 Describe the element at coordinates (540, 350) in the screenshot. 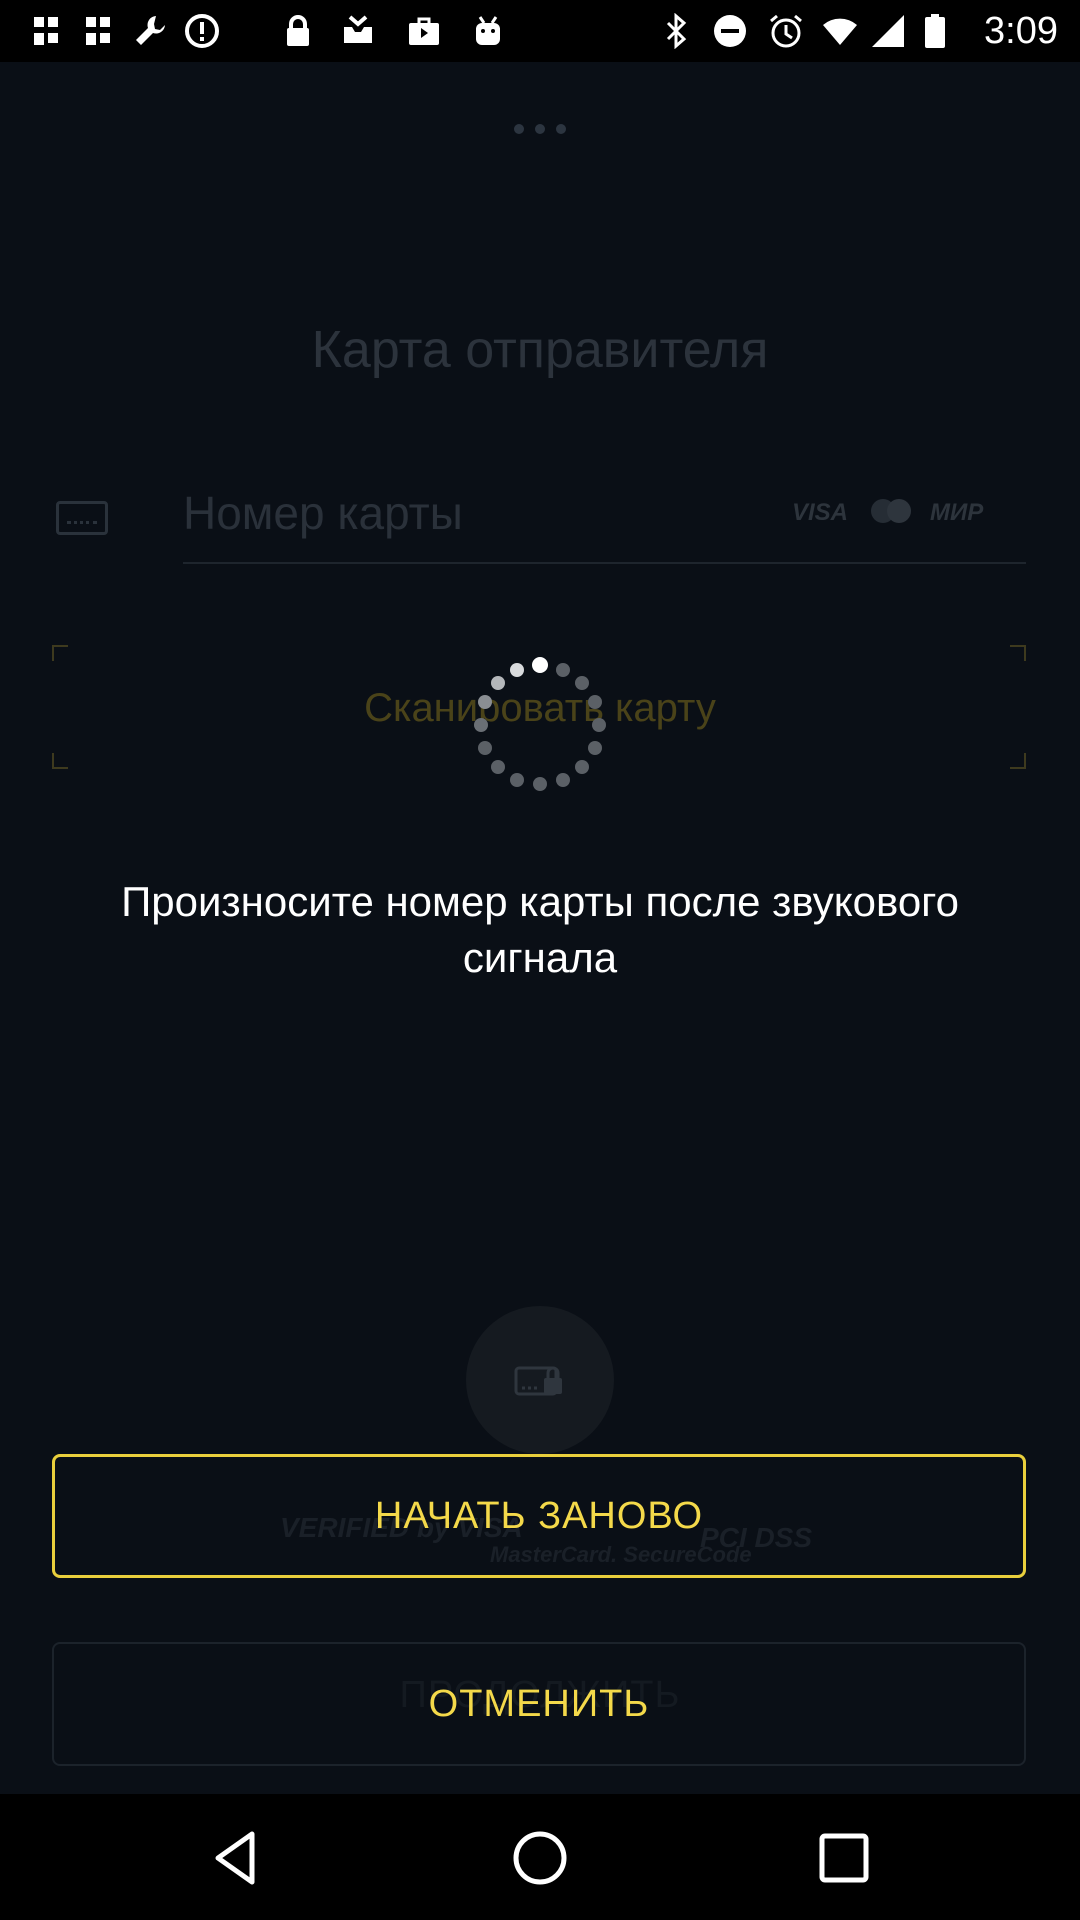

I see `page-title: Карта отправителя` at that location.